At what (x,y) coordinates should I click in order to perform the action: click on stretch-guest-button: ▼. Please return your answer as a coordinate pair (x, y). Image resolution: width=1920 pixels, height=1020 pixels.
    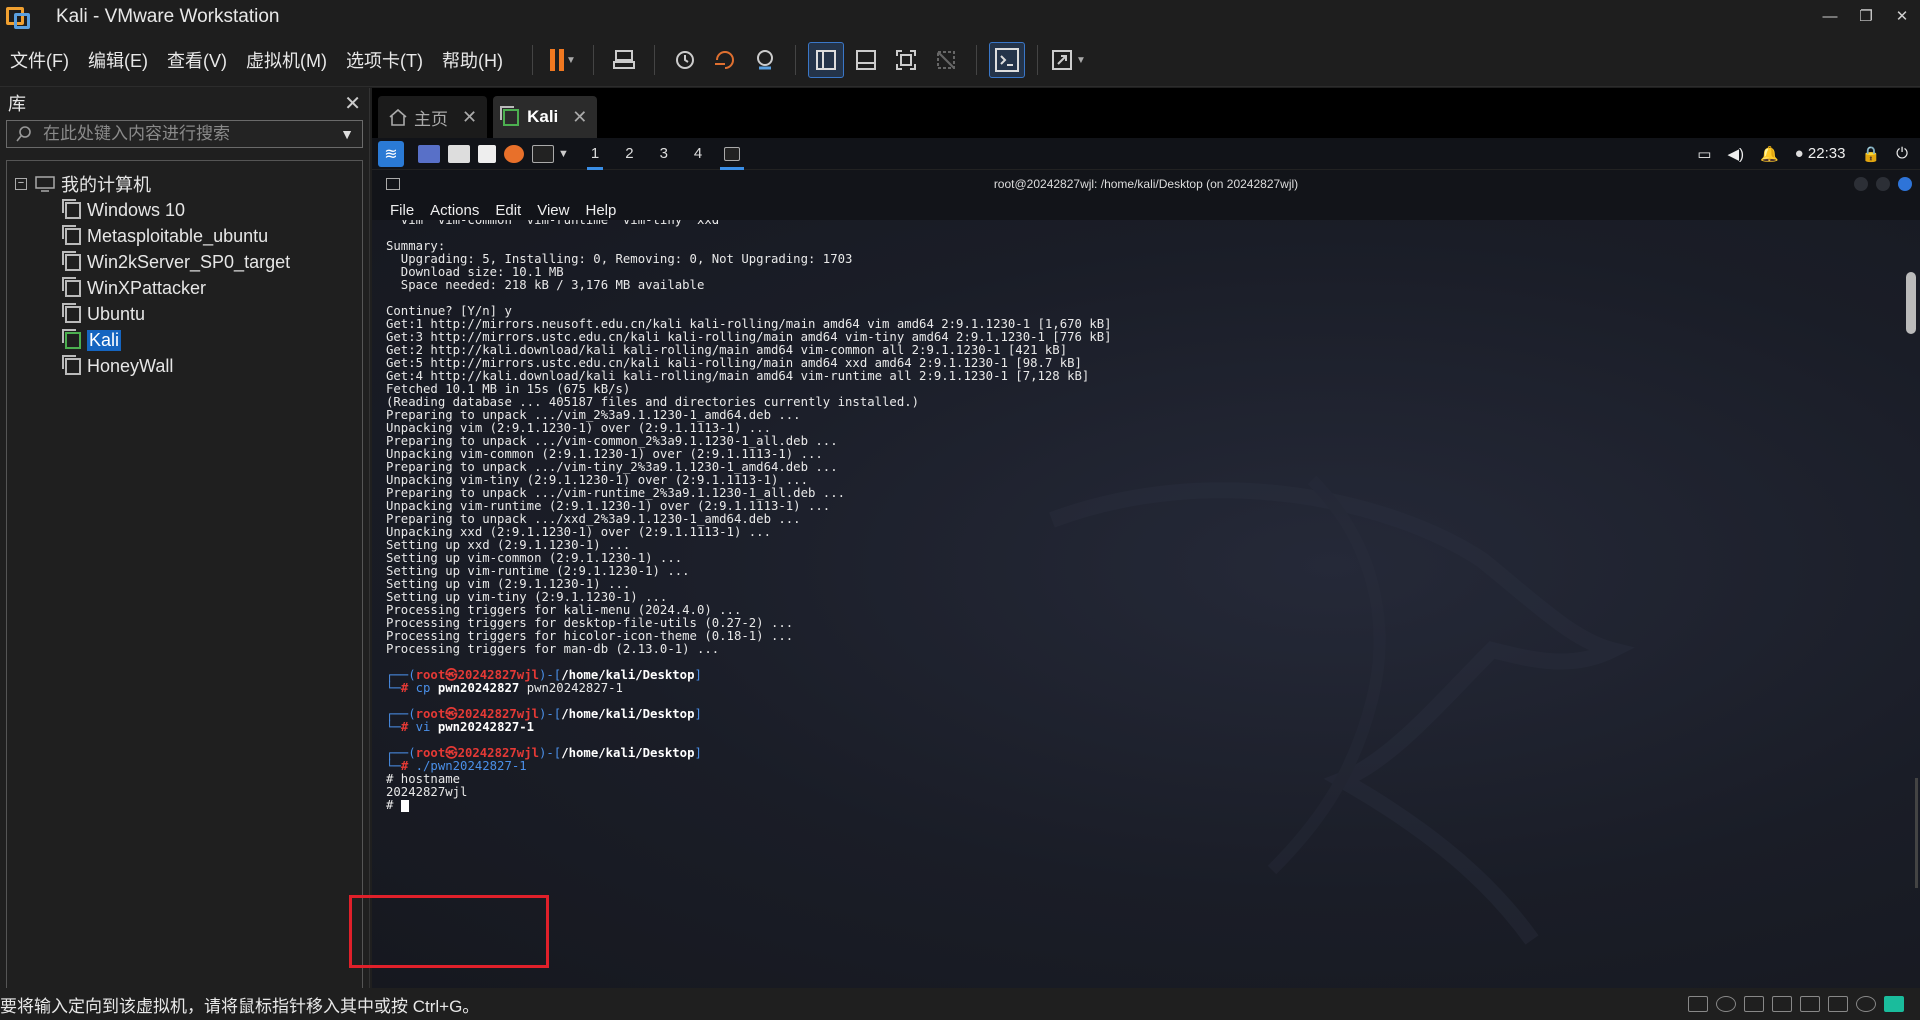
    Looking at the image, I should click on (1068, 60).